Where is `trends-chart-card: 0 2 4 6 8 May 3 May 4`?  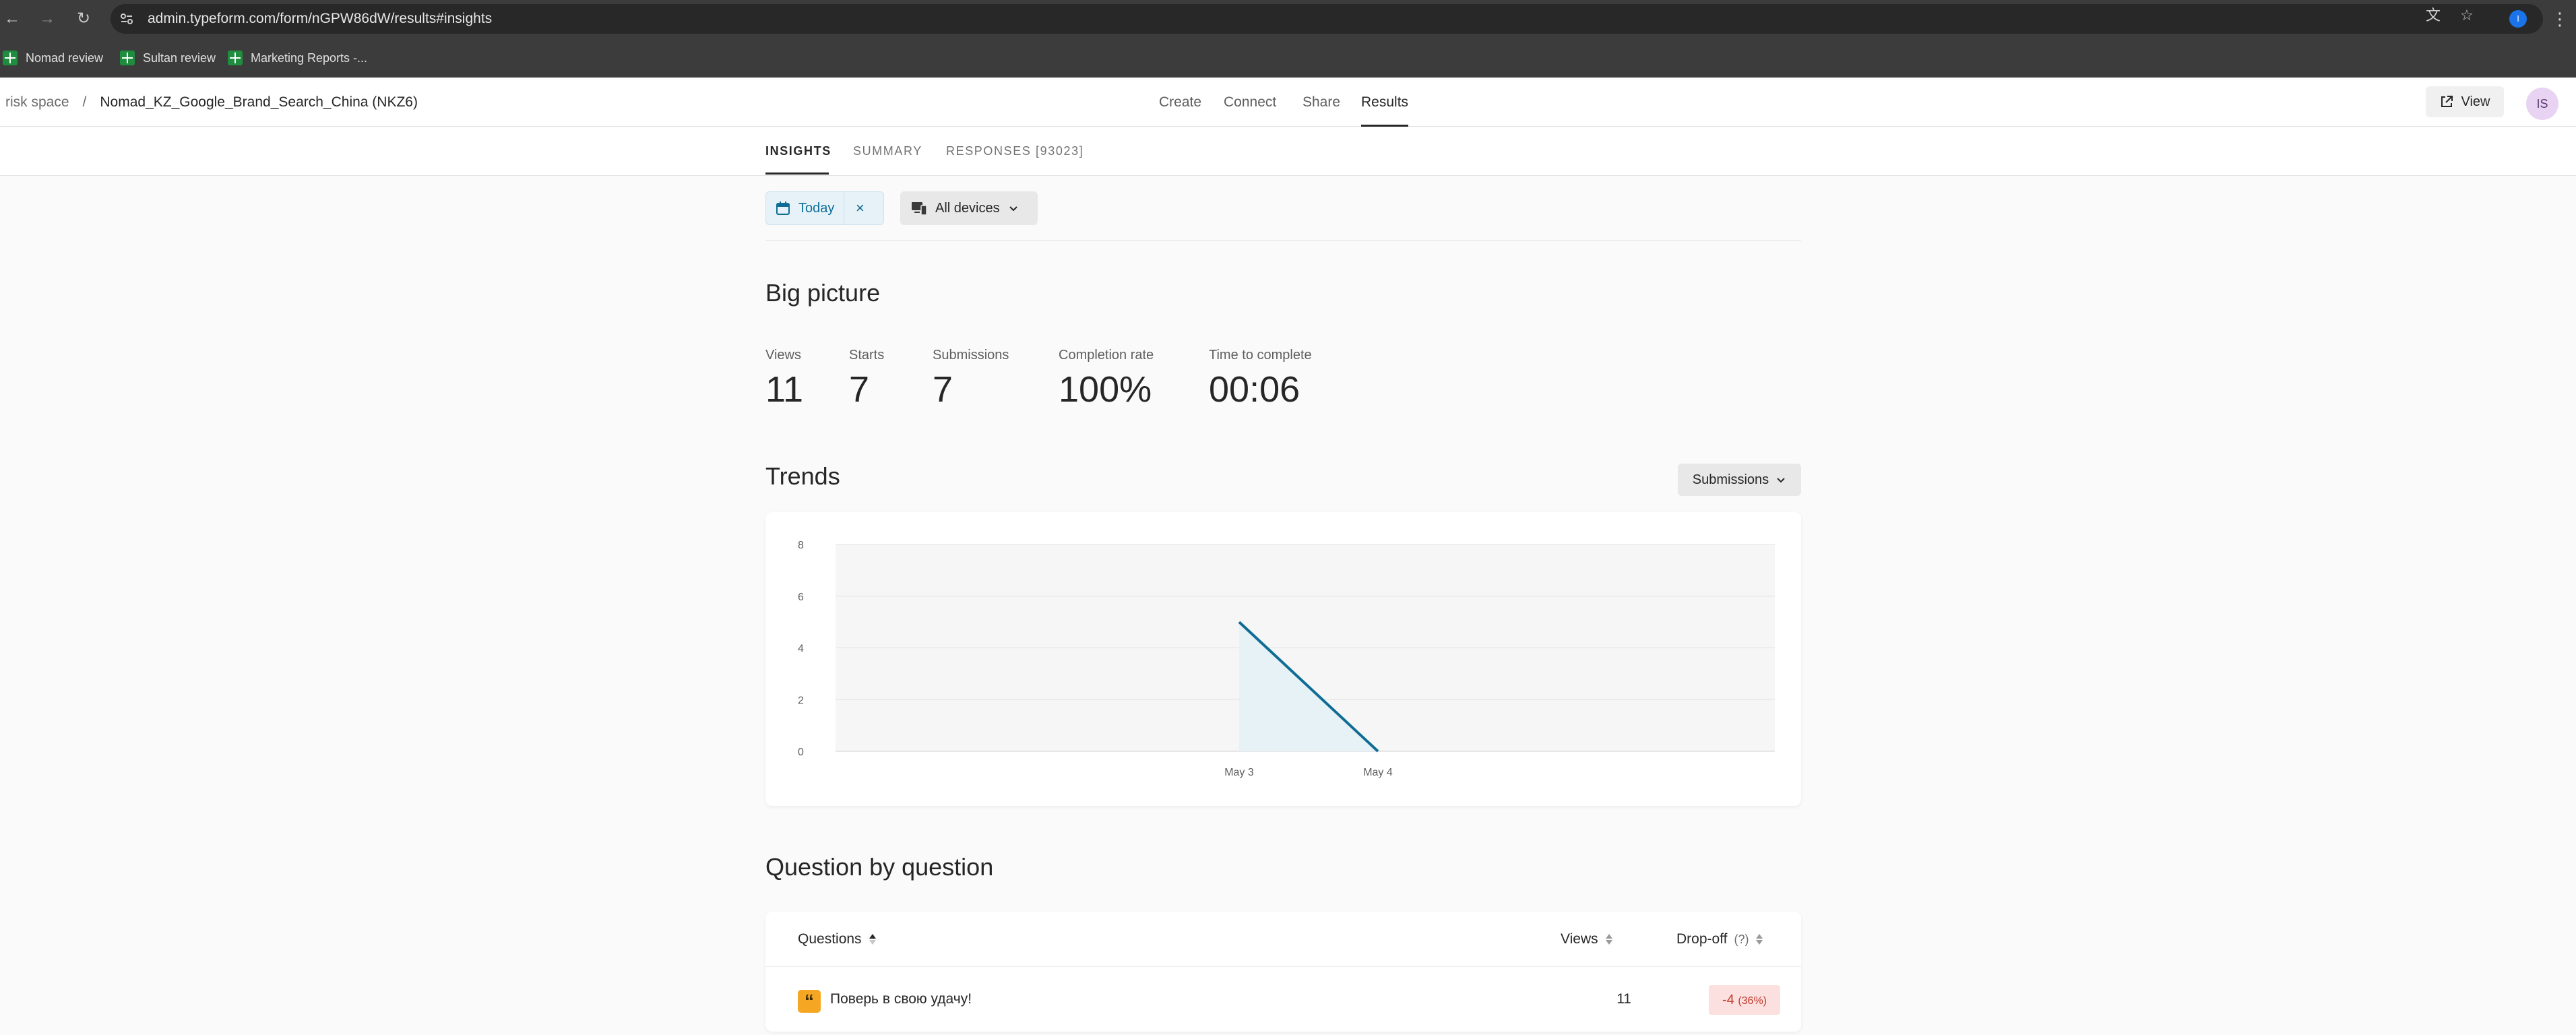
trends-chart-card: 0 2 4 6 8 May 3 May 4 is located at coordinates (1283, 659).